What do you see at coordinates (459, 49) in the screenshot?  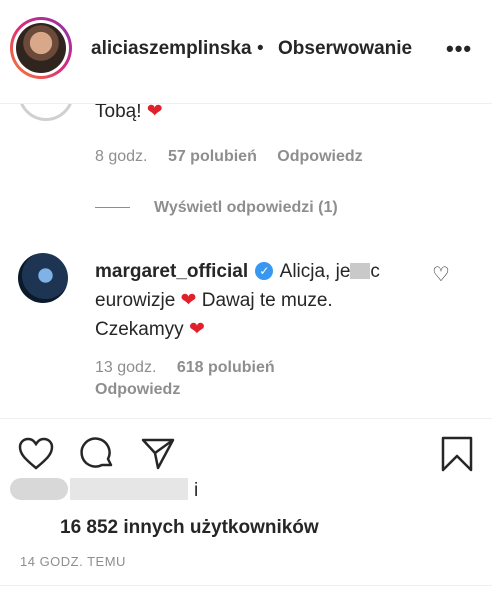 I see `more-options-icon: •••` at bounding box center [459, 49].